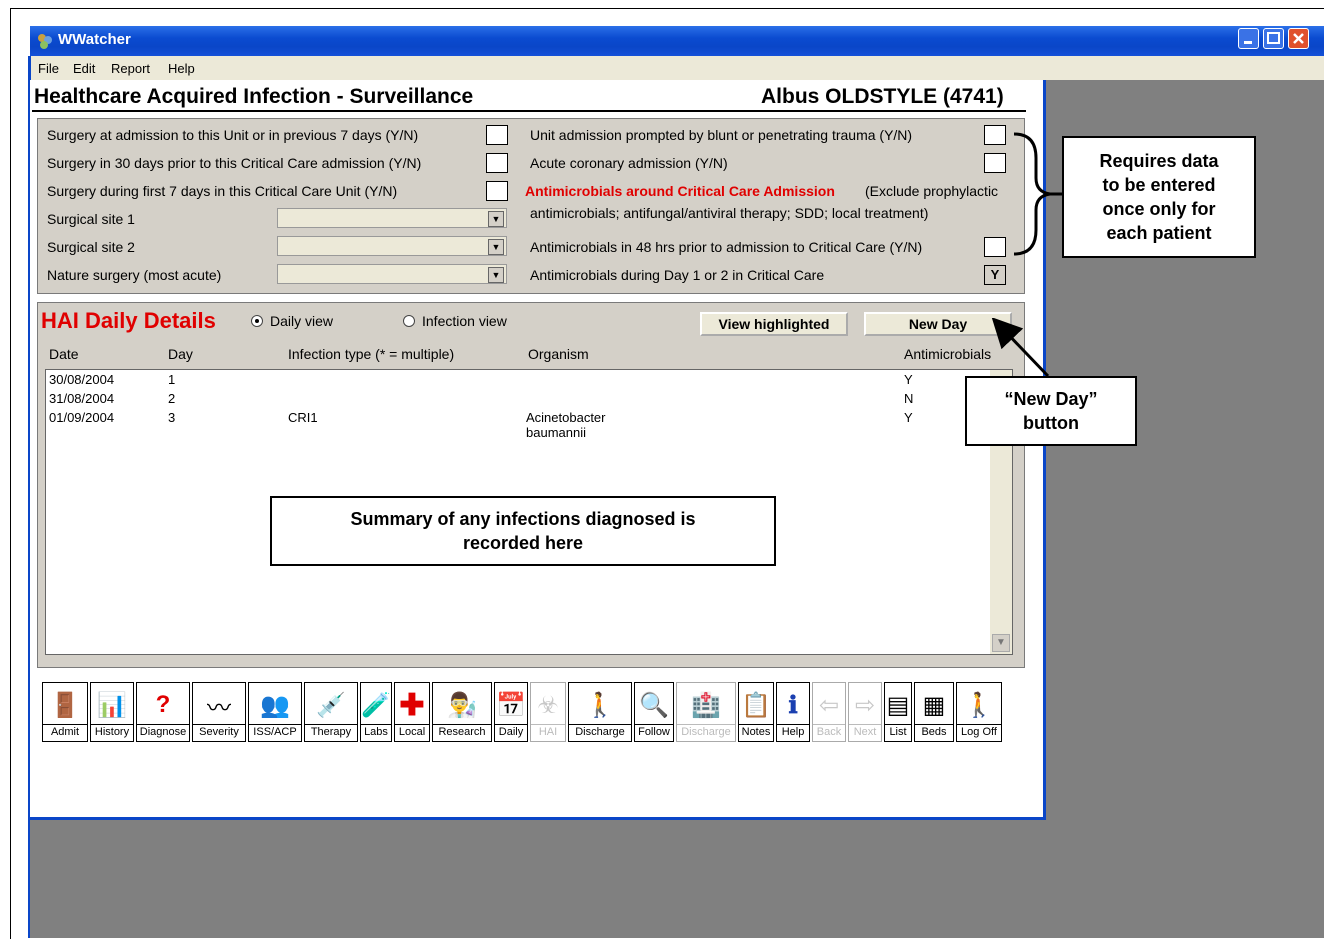 This screenshot has height=939, width=1324. What do you see at coordinates (793, 705) in the screenshot?
I see `help-icon: ℹ` at bounding box center [793, 705].